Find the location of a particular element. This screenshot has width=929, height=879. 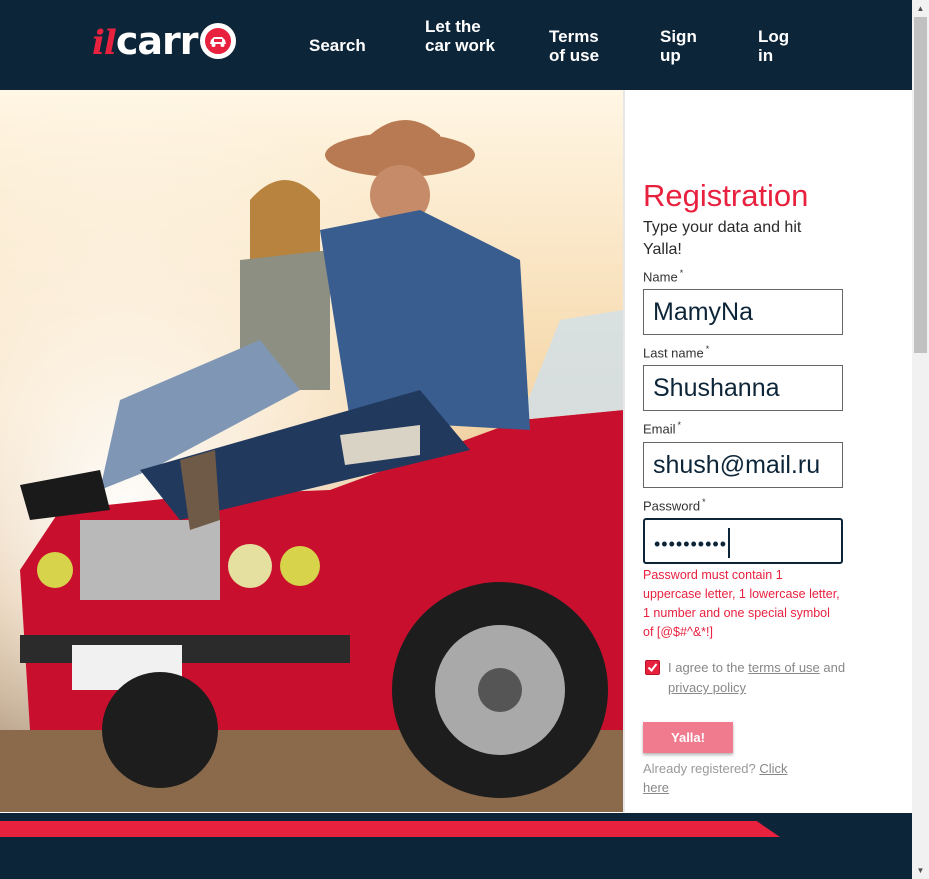

car-icon is located at coordinates (217, 41).